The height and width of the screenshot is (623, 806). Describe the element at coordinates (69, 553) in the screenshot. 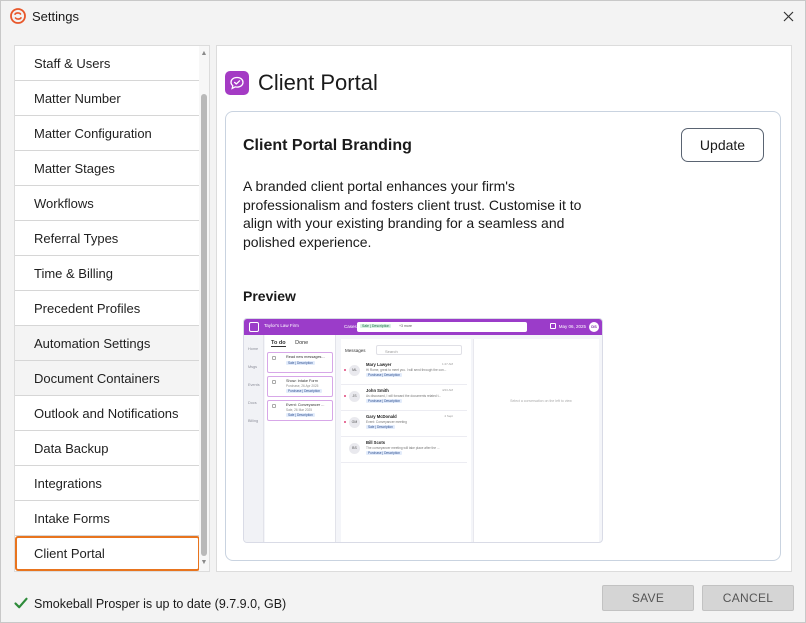

I see `sidebar-item-label: Client Portal` at that location.